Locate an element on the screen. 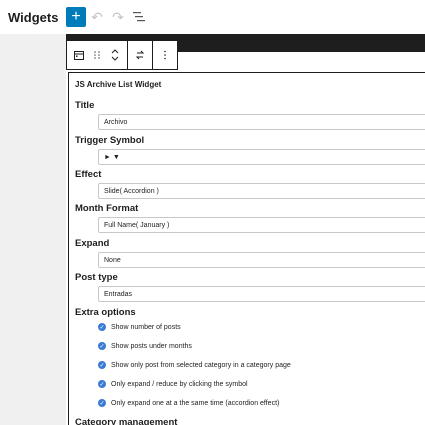 The width and height of the screenshot is (425, 425). title-label: Title is located at coordinates (85, 105).